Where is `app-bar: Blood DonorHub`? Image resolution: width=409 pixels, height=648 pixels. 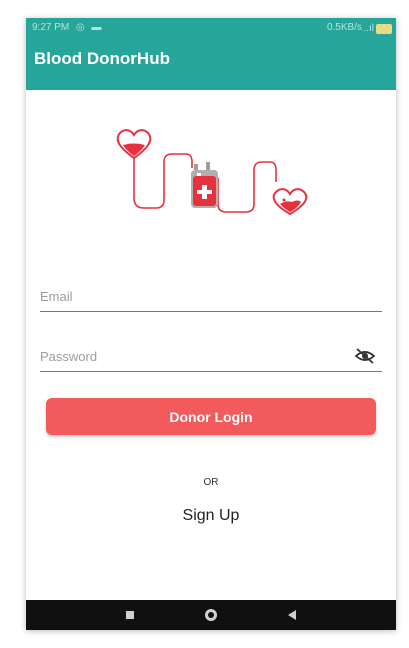
app-bar: Blood DonorHub is located at coordinates (211, 65).